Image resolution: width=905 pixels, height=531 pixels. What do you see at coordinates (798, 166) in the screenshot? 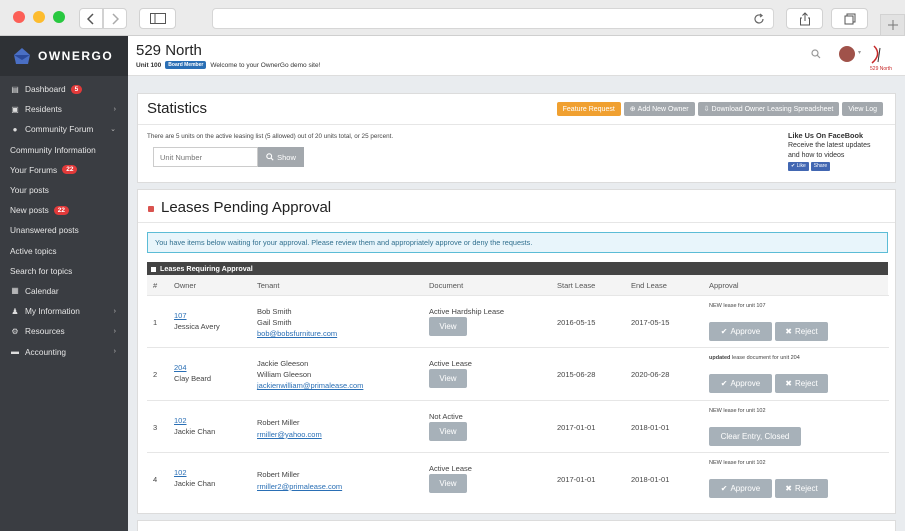
I see `facebook-like-button: ✔ Like` at bounding box center [798, 166].